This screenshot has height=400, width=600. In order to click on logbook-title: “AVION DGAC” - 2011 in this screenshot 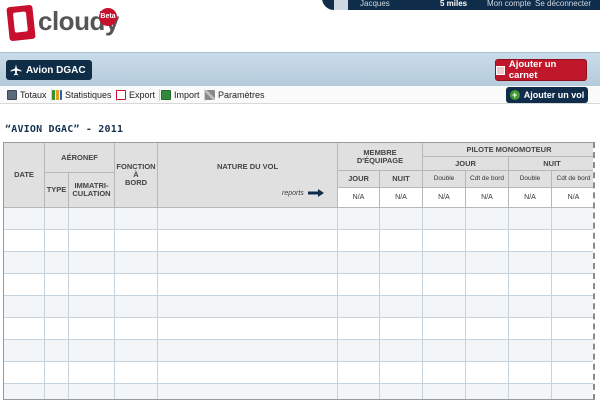, I will do `click(64, 129)`.